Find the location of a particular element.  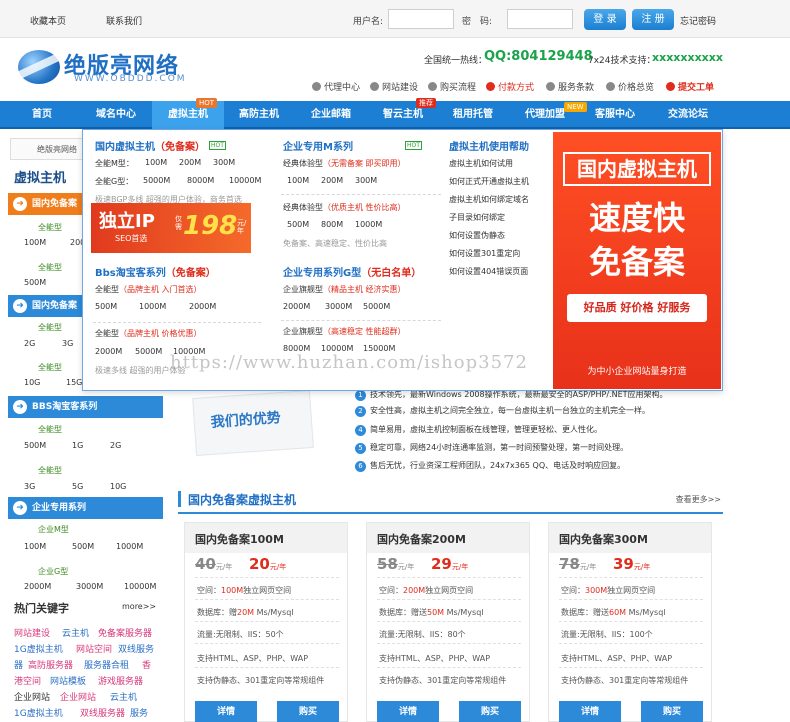

sidebar-sub: 企业M型 is located at coordinates (53, 529).